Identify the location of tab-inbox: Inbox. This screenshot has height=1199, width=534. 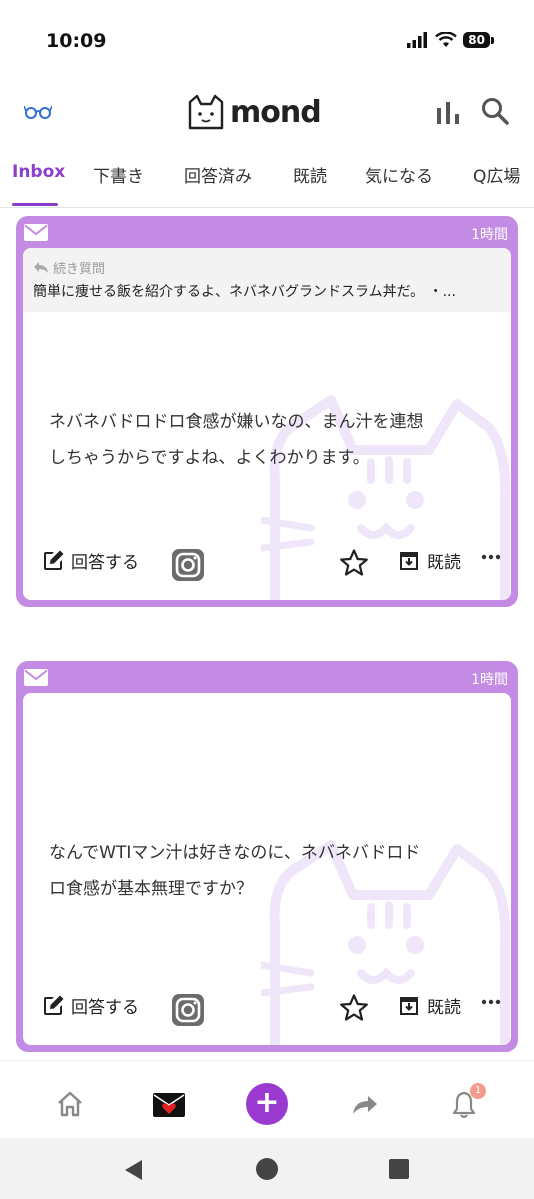
(38, 172).